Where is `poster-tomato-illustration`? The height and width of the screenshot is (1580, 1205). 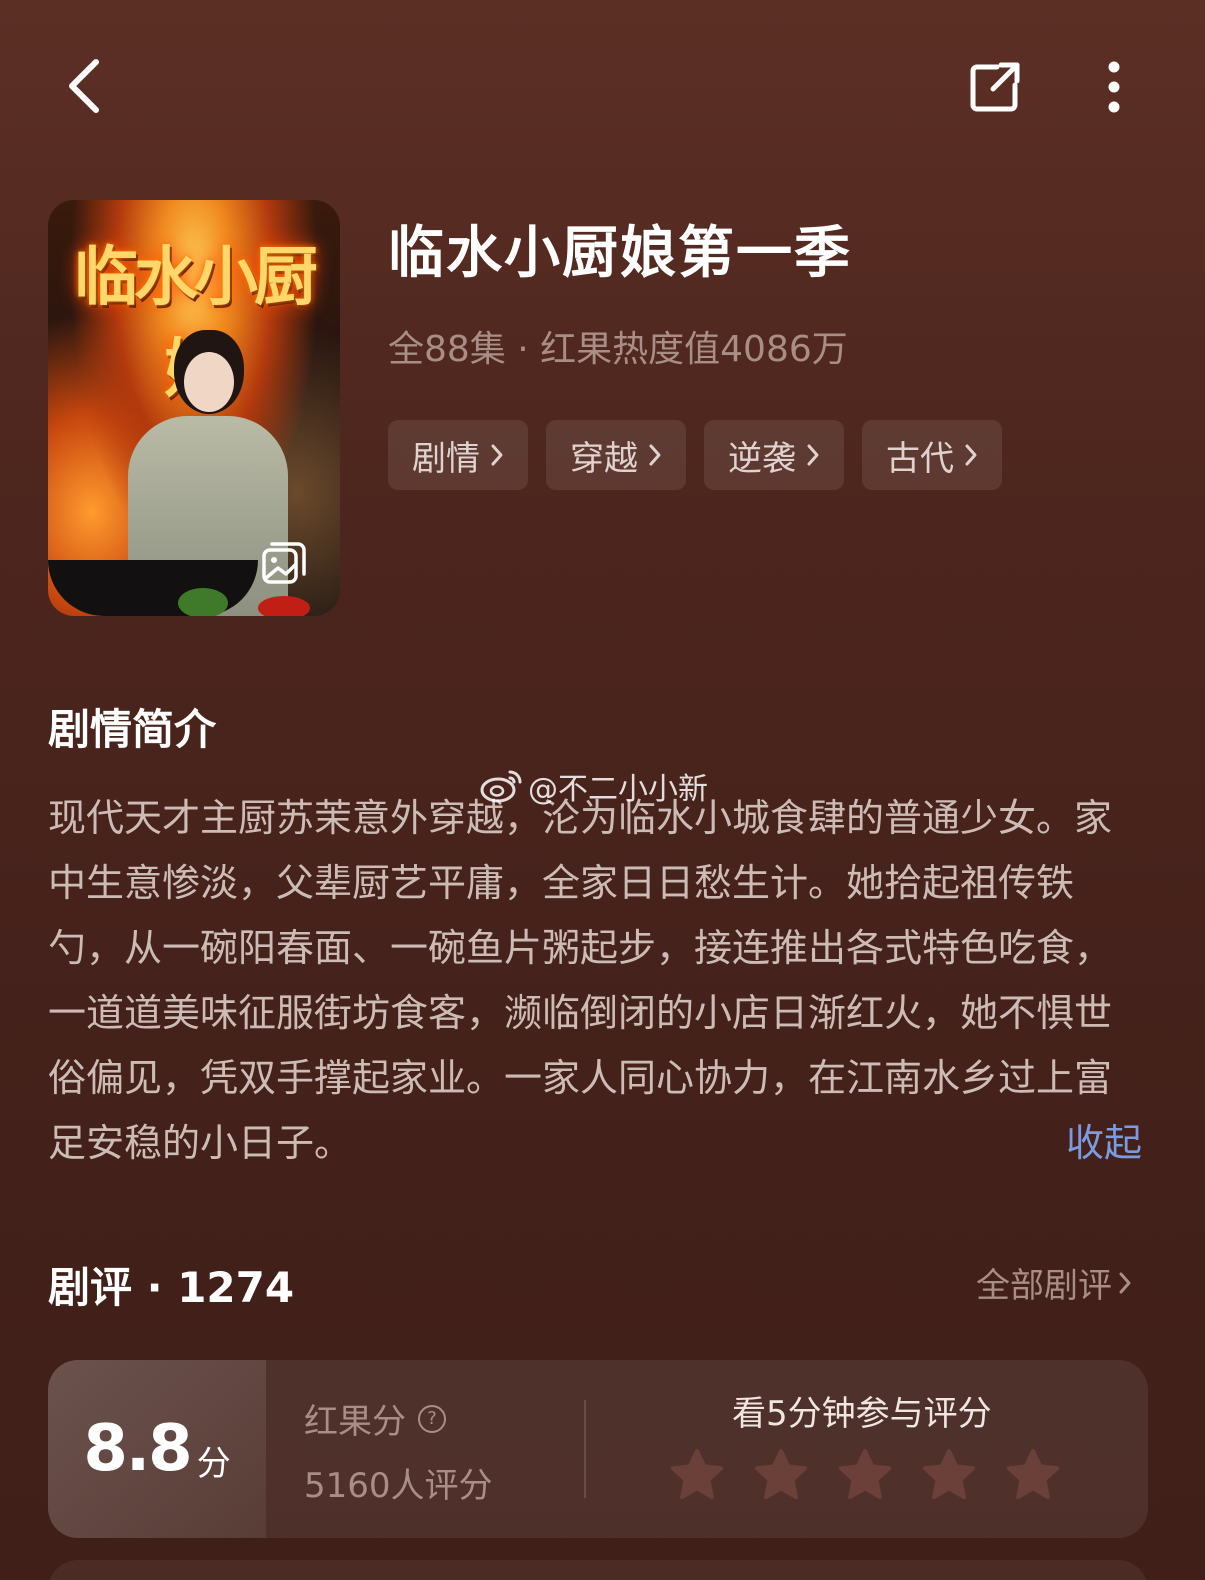
poster-tomato-illustration is located at coordinates (284, 606).